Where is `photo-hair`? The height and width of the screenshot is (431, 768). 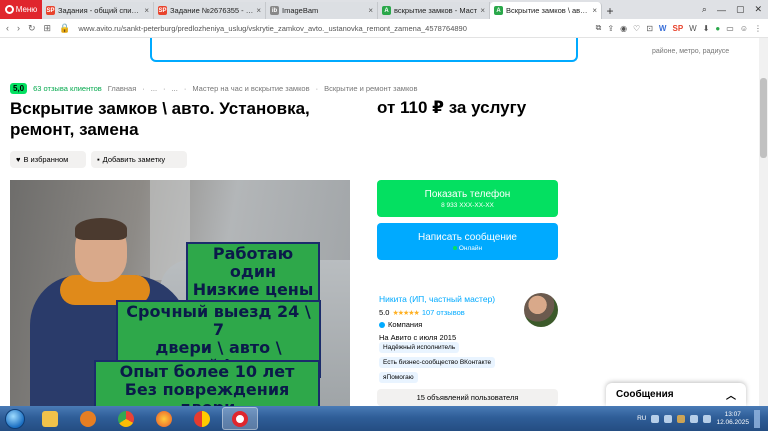 photo-hair is located at coordinates (101, 229).